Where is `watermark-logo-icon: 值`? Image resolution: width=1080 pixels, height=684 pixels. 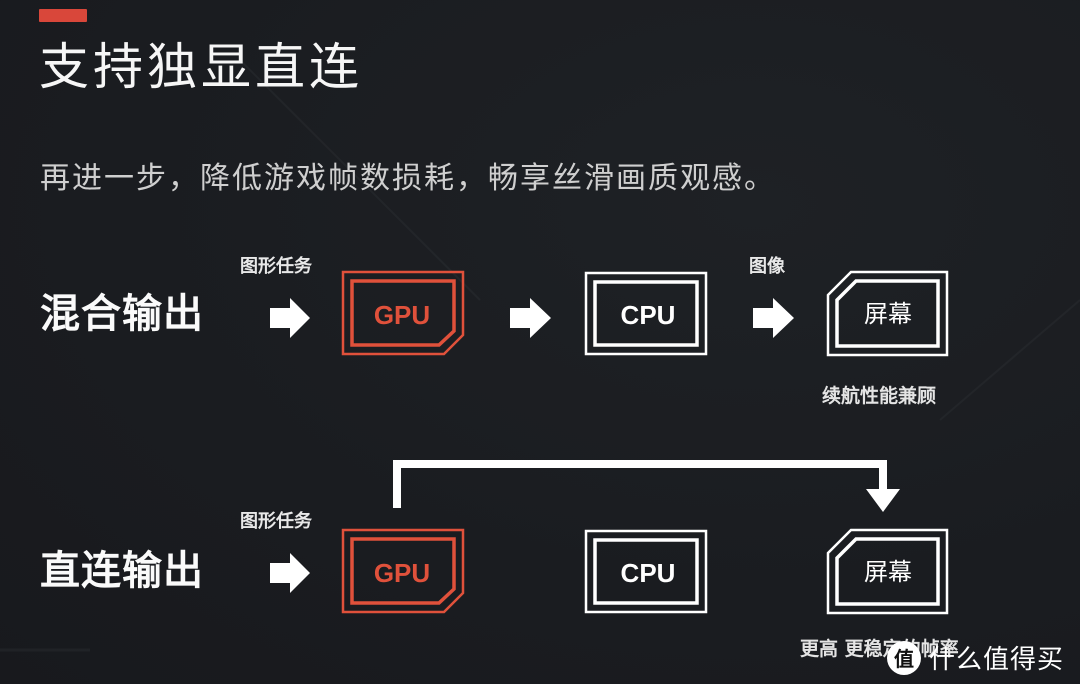
watermark-logo-icon: 值 is located at coordinates (903, 657).